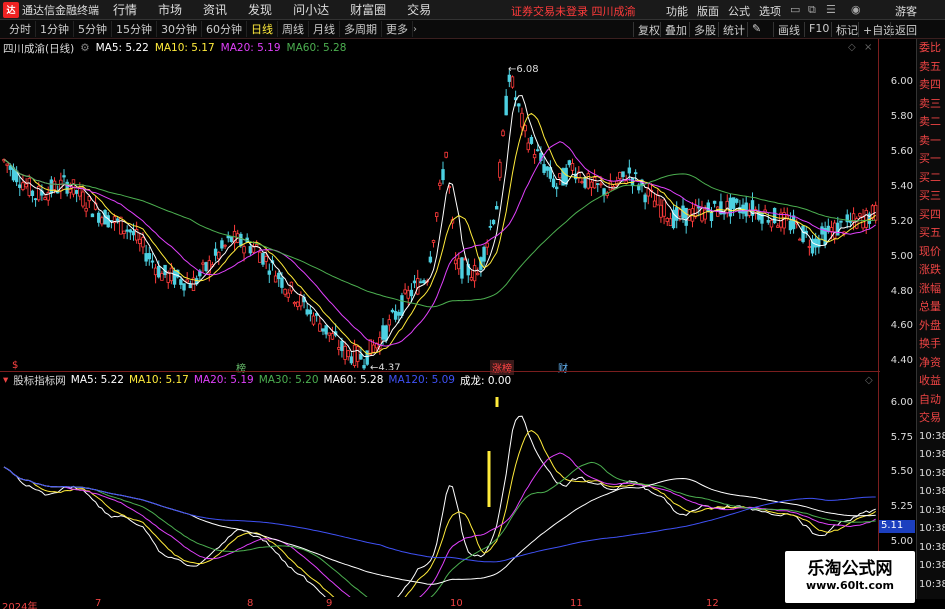 Image resolution: width=945 pixels, height=609 pixels. What do you see at coordinates (931, 381) in the screenshot?
I see `side-label: 收益` at bounding box center [931, 381].